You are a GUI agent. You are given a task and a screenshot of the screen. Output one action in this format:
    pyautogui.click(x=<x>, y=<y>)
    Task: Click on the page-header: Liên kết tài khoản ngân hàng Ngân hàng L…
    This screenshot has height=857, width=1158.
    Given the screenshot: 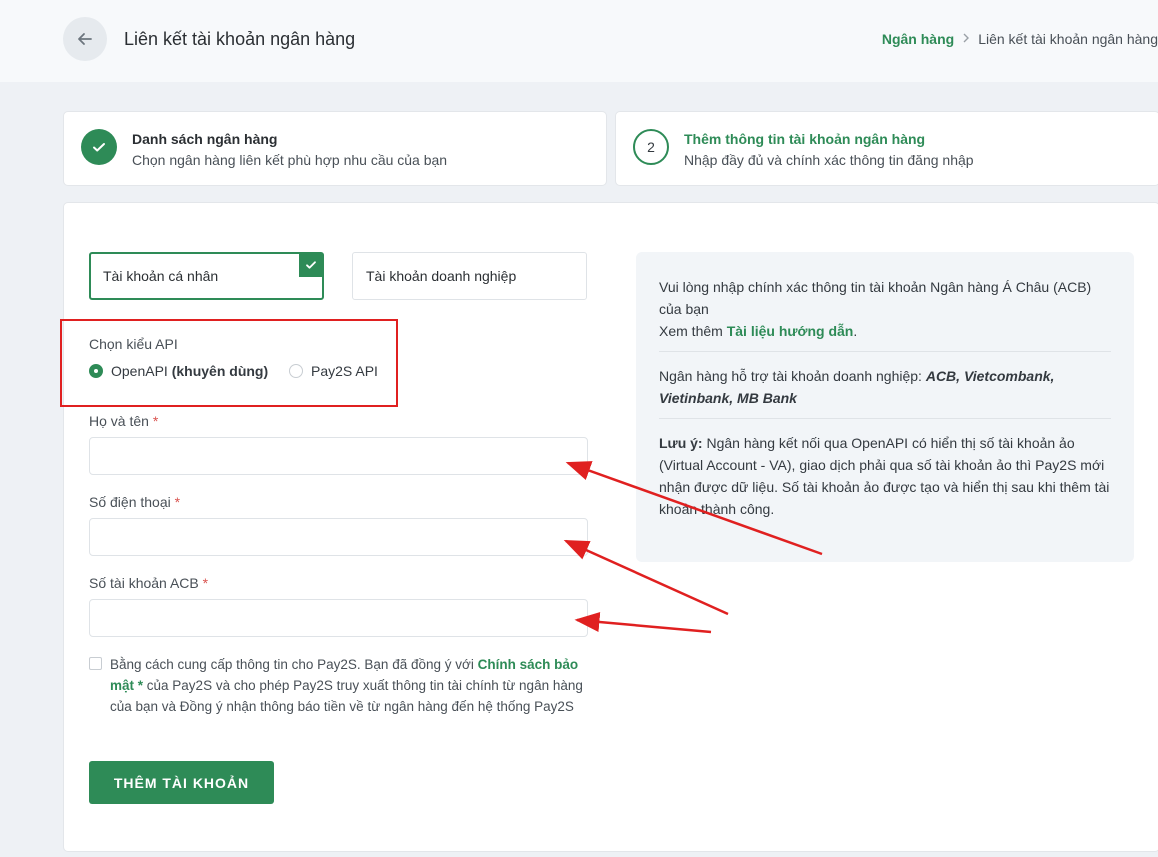 What is the action you would take?
    pyautogui.click(x=579, y=41)
    